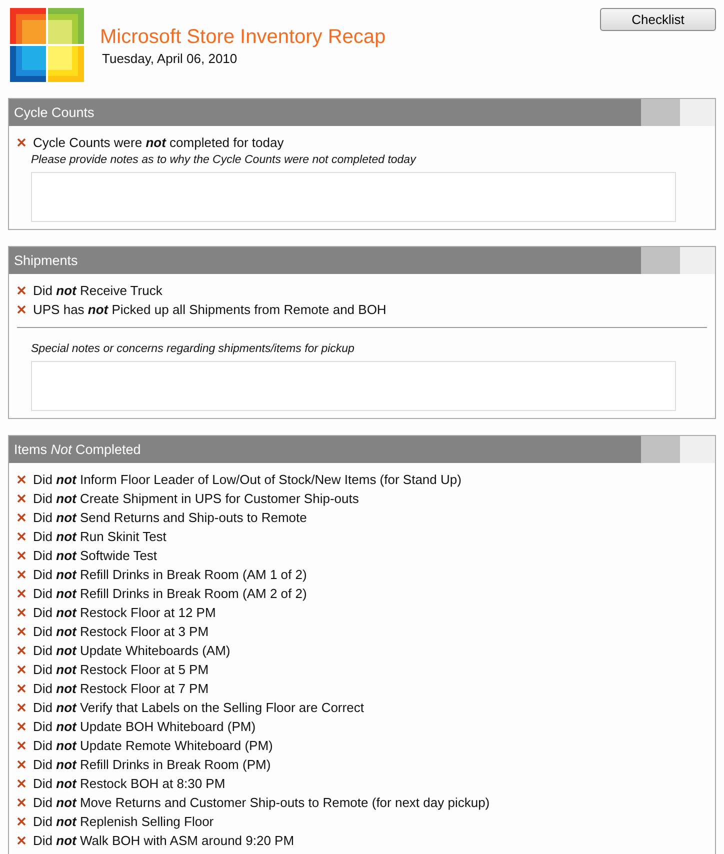 The width and height of the screenshot is (724, 854). What do you see at coordinates (209, 310) in the screenshot?
I see `status-item: UPS has not Picked up all Shipments from Remote and BOH` at bounding box center [209, 310].